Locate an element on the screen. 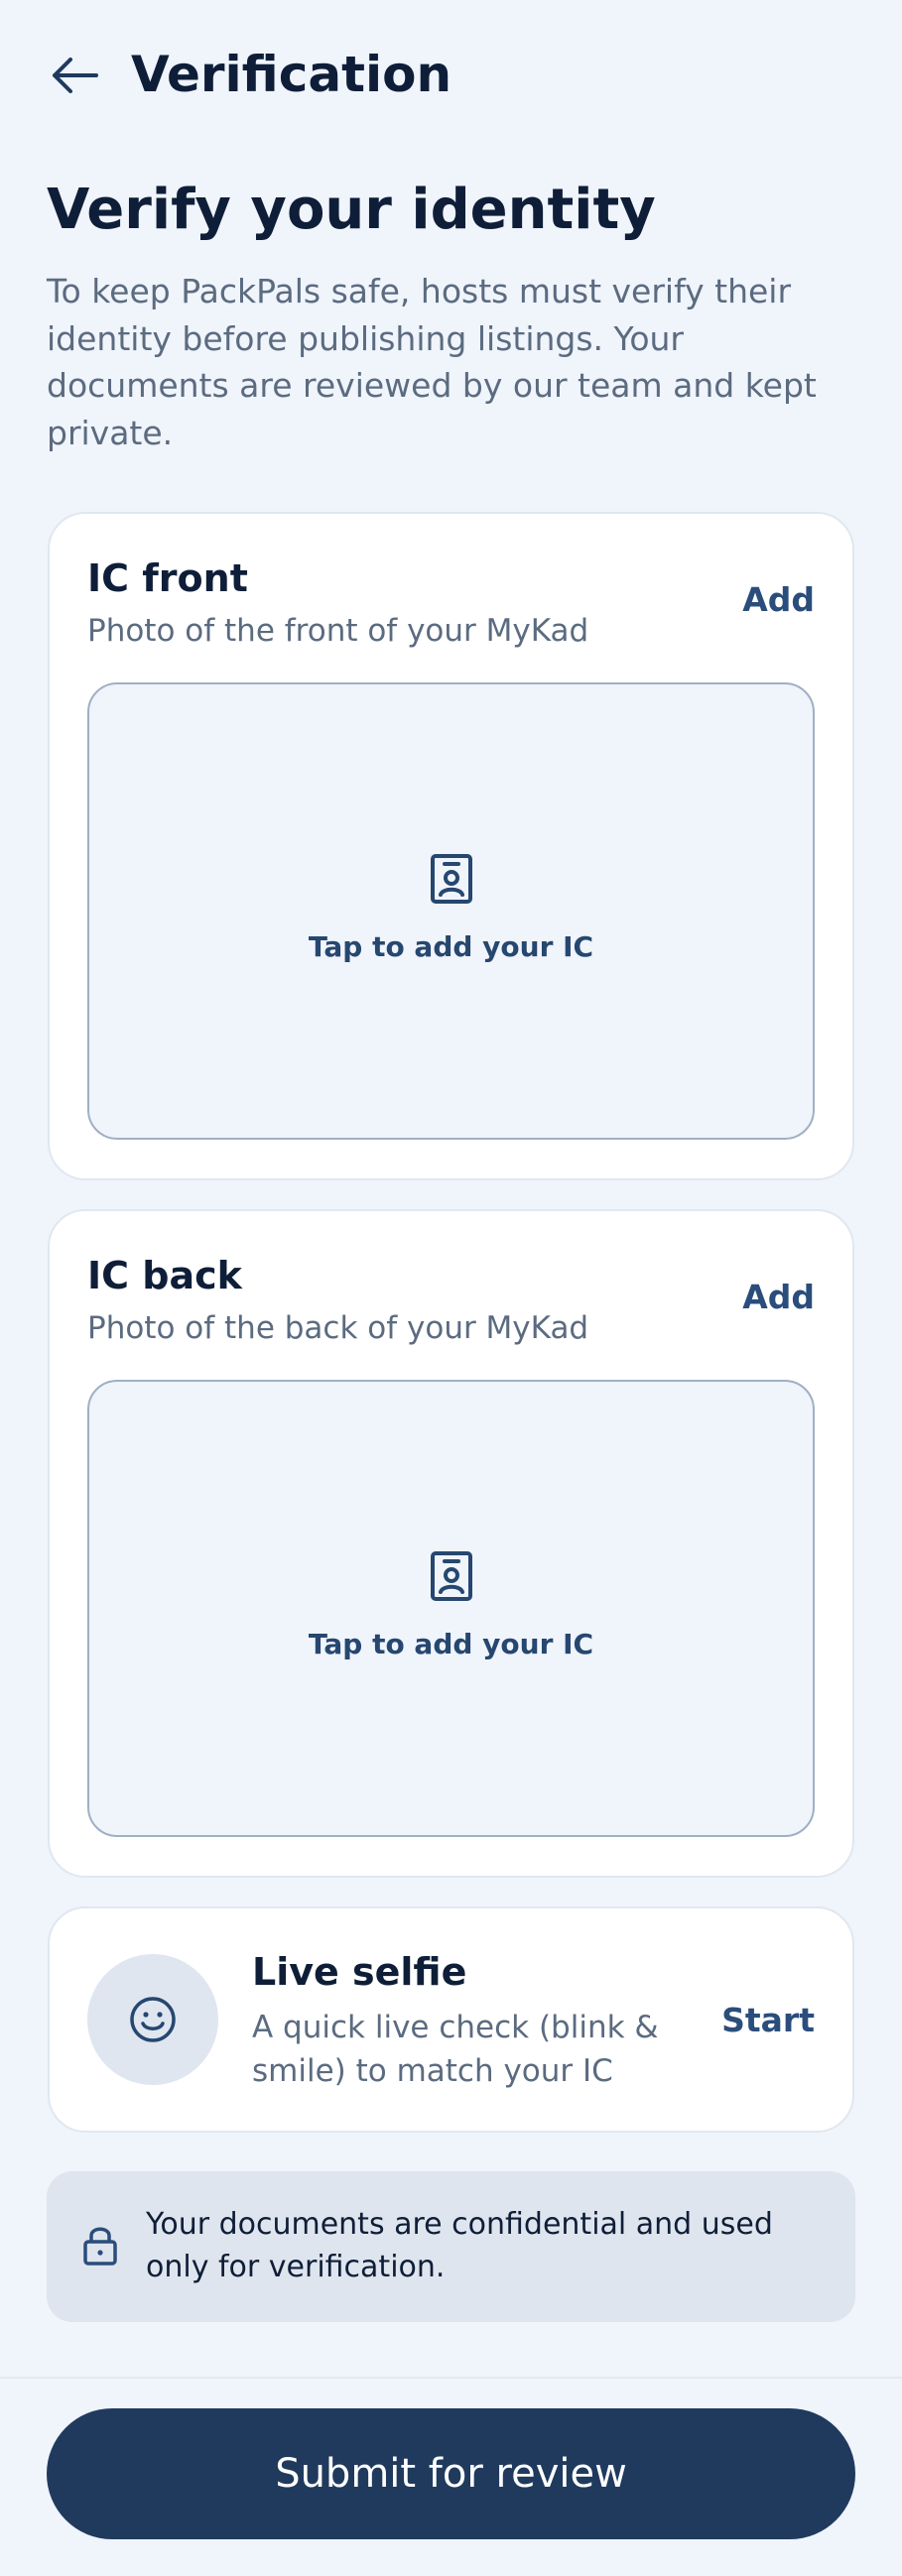 This screenshot has width=902, height=2576. ic-front-dropzone: Tap to add your IC is located at coordinates (451, 911).